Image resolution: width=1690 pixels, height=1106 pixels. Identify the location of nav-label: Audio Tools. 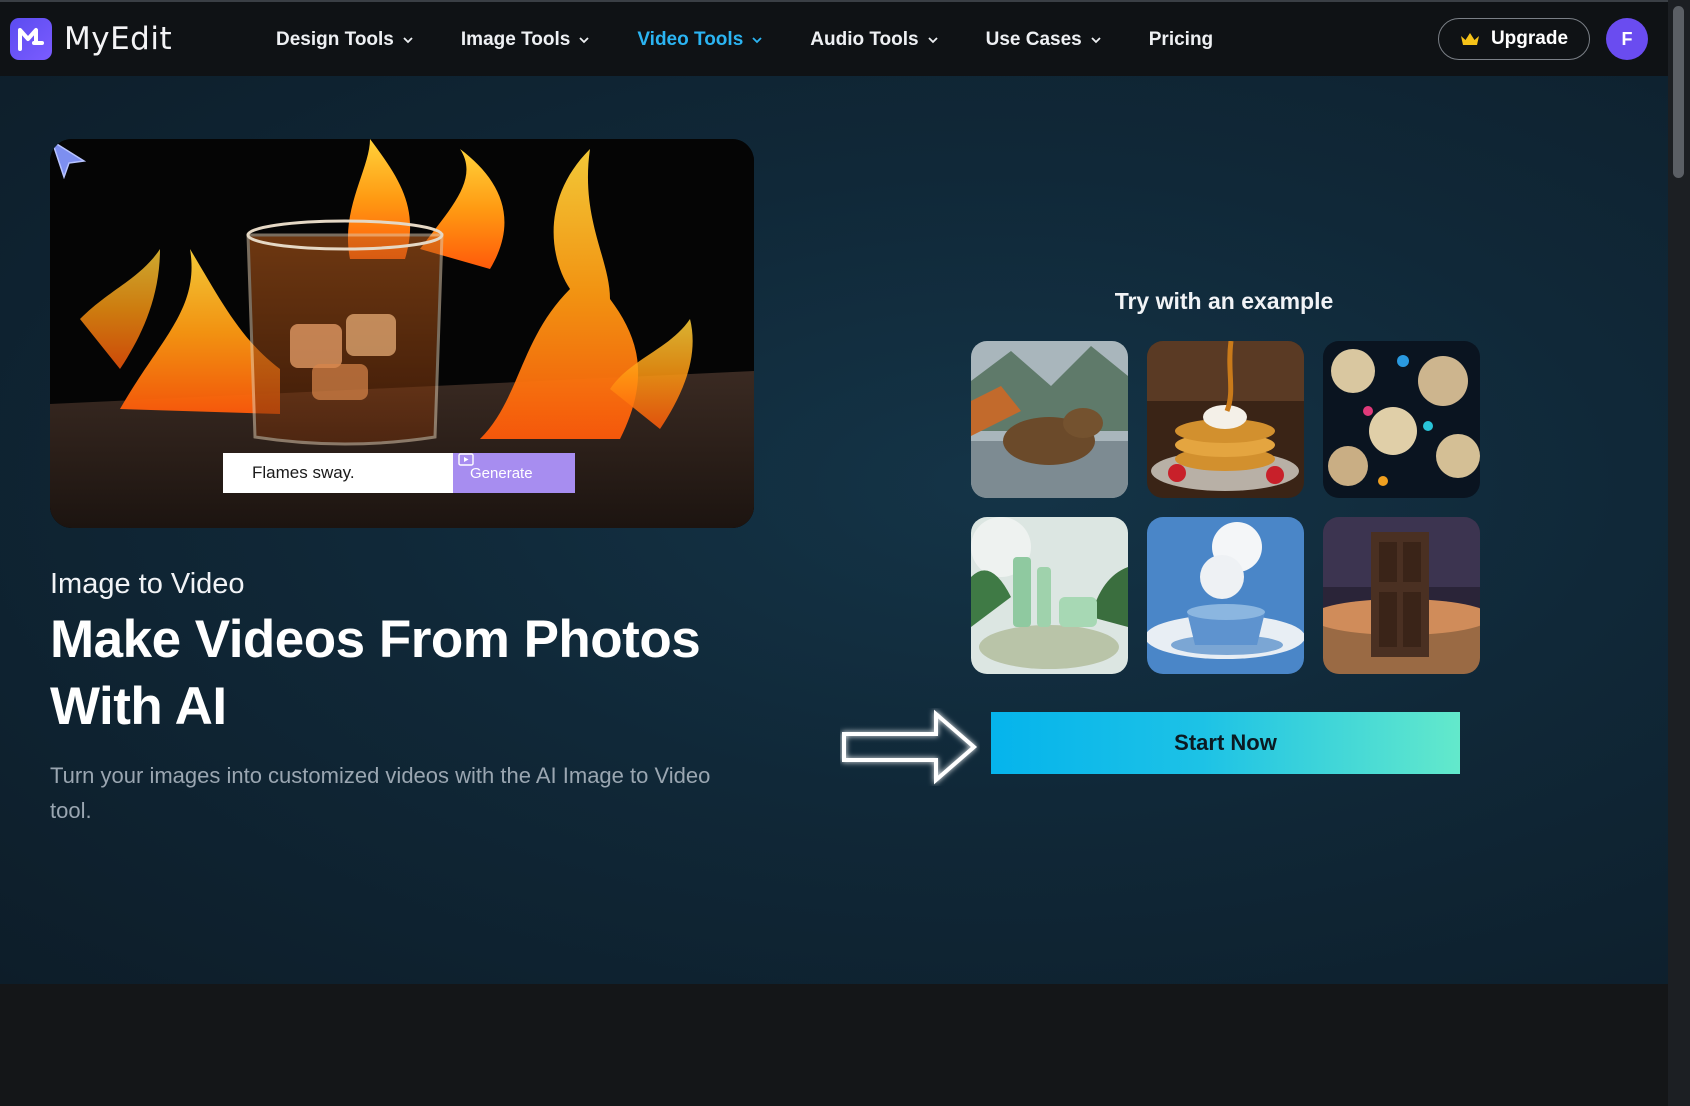
(864, 39).